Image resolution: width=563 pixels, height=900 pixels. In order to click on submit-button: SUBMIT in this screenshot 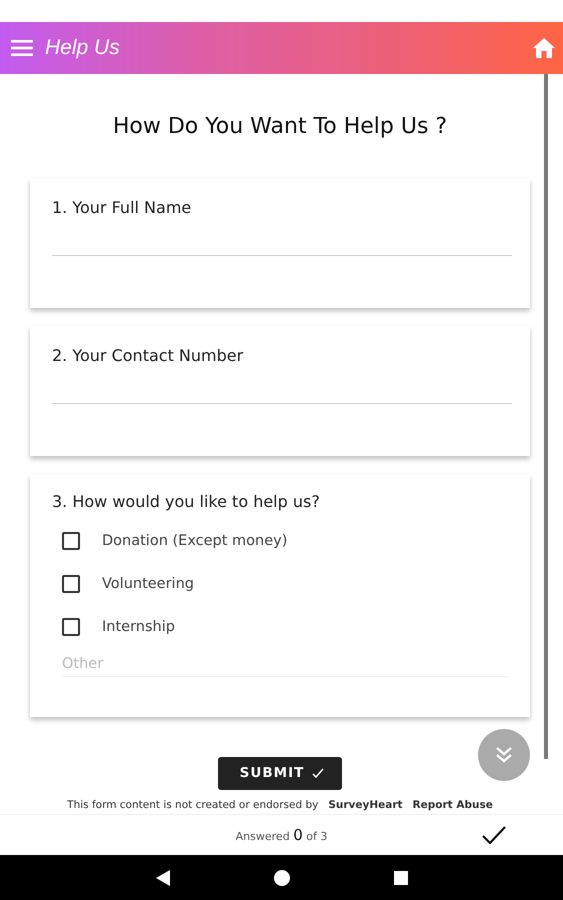, I will do `click(280, 773)`.